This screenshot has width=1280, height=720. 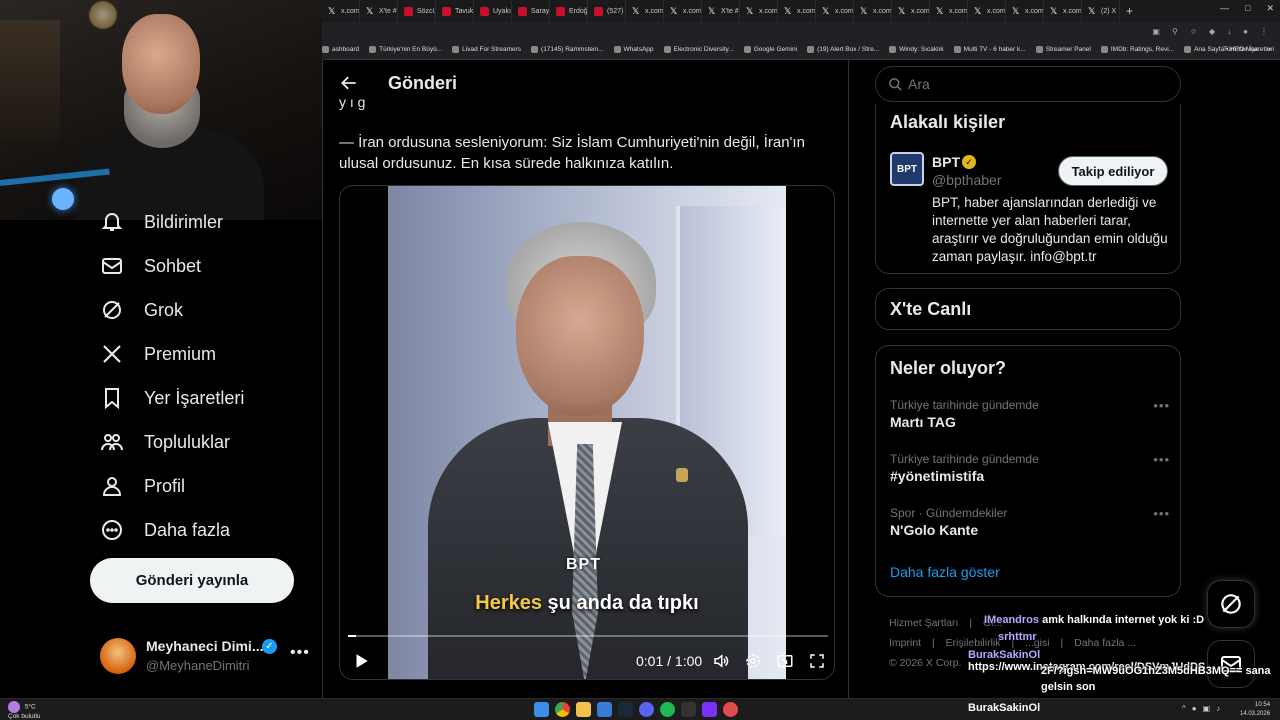 What do you see at coordinates (1270, 8) in the screenshot?
I see `close-icon: ✕` at bounding box center [1270, 8].